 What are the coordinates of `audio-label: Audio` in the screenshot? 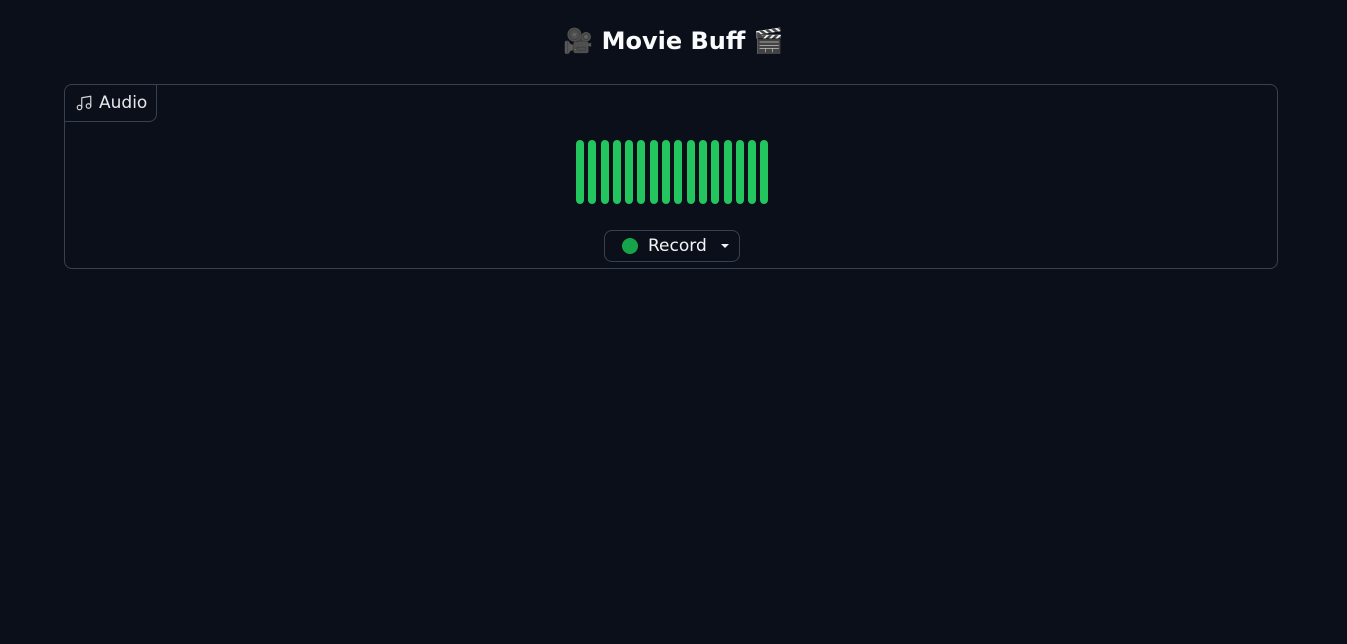 It's located at (123, 103).